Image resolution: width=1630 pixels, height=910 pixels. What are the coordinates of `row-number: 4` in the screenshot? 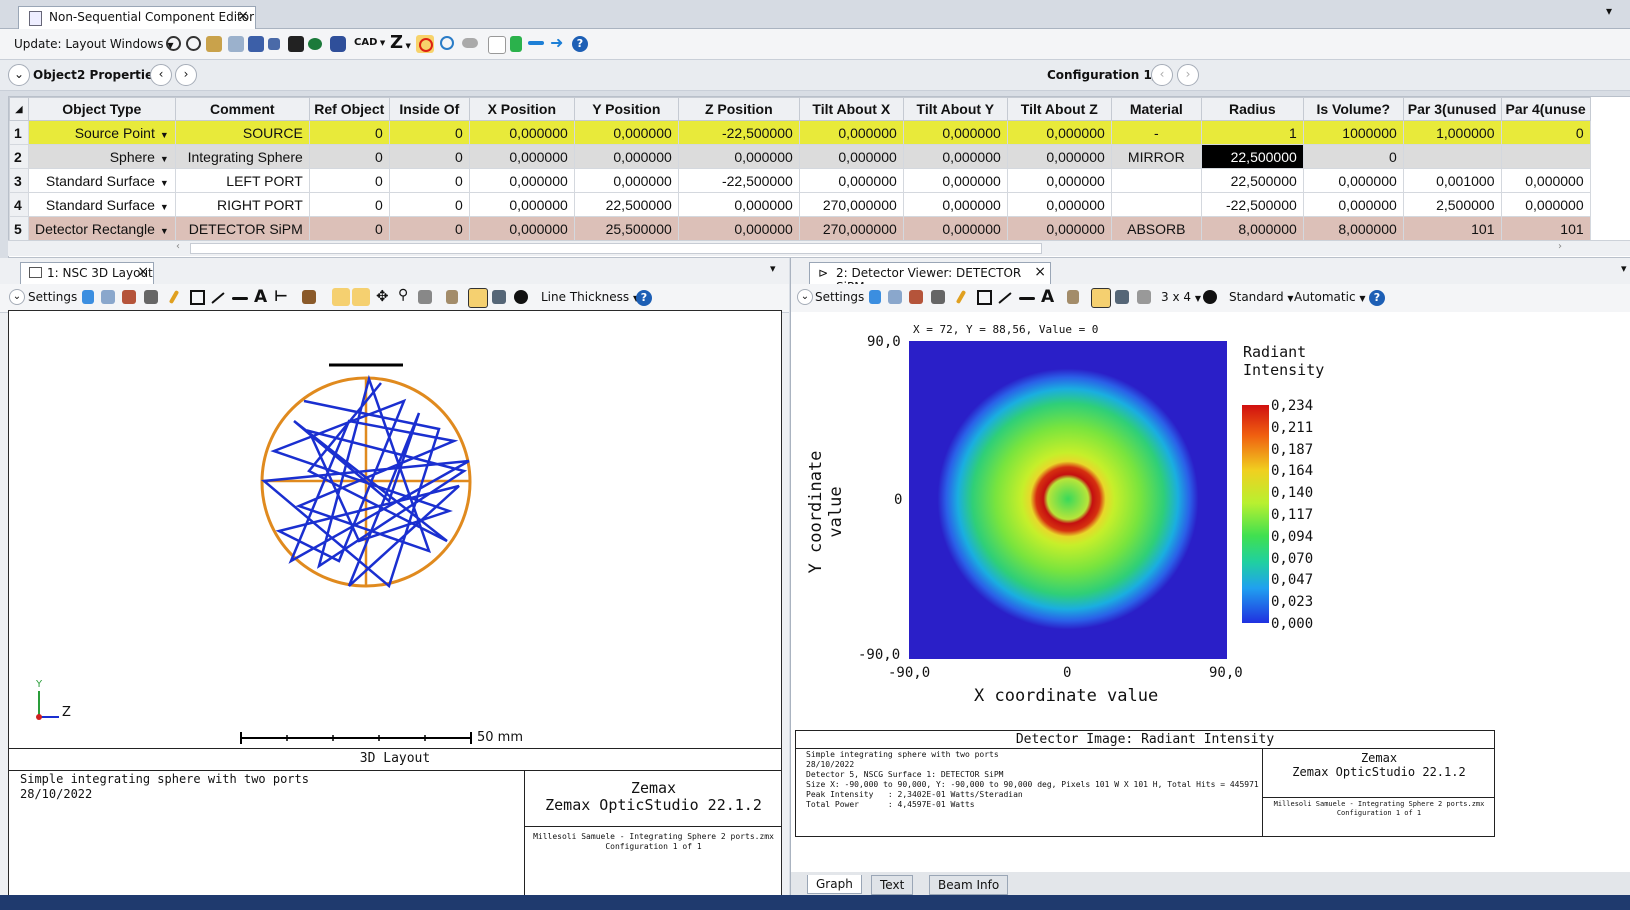 It's located at (19, 204).